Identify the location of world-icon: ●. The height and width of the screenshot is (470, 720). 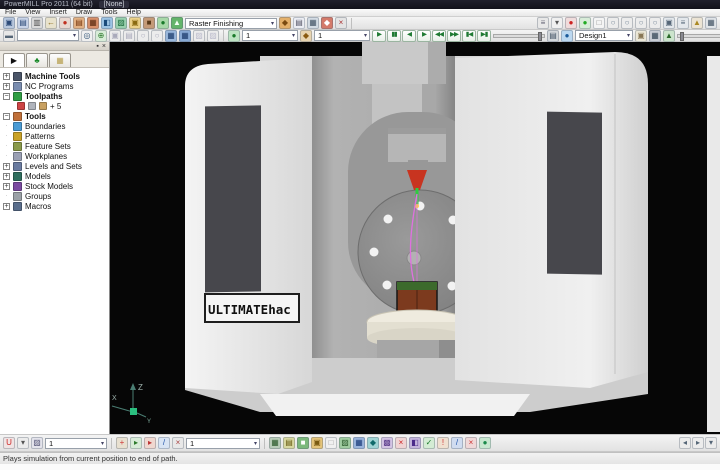
(567, 35).